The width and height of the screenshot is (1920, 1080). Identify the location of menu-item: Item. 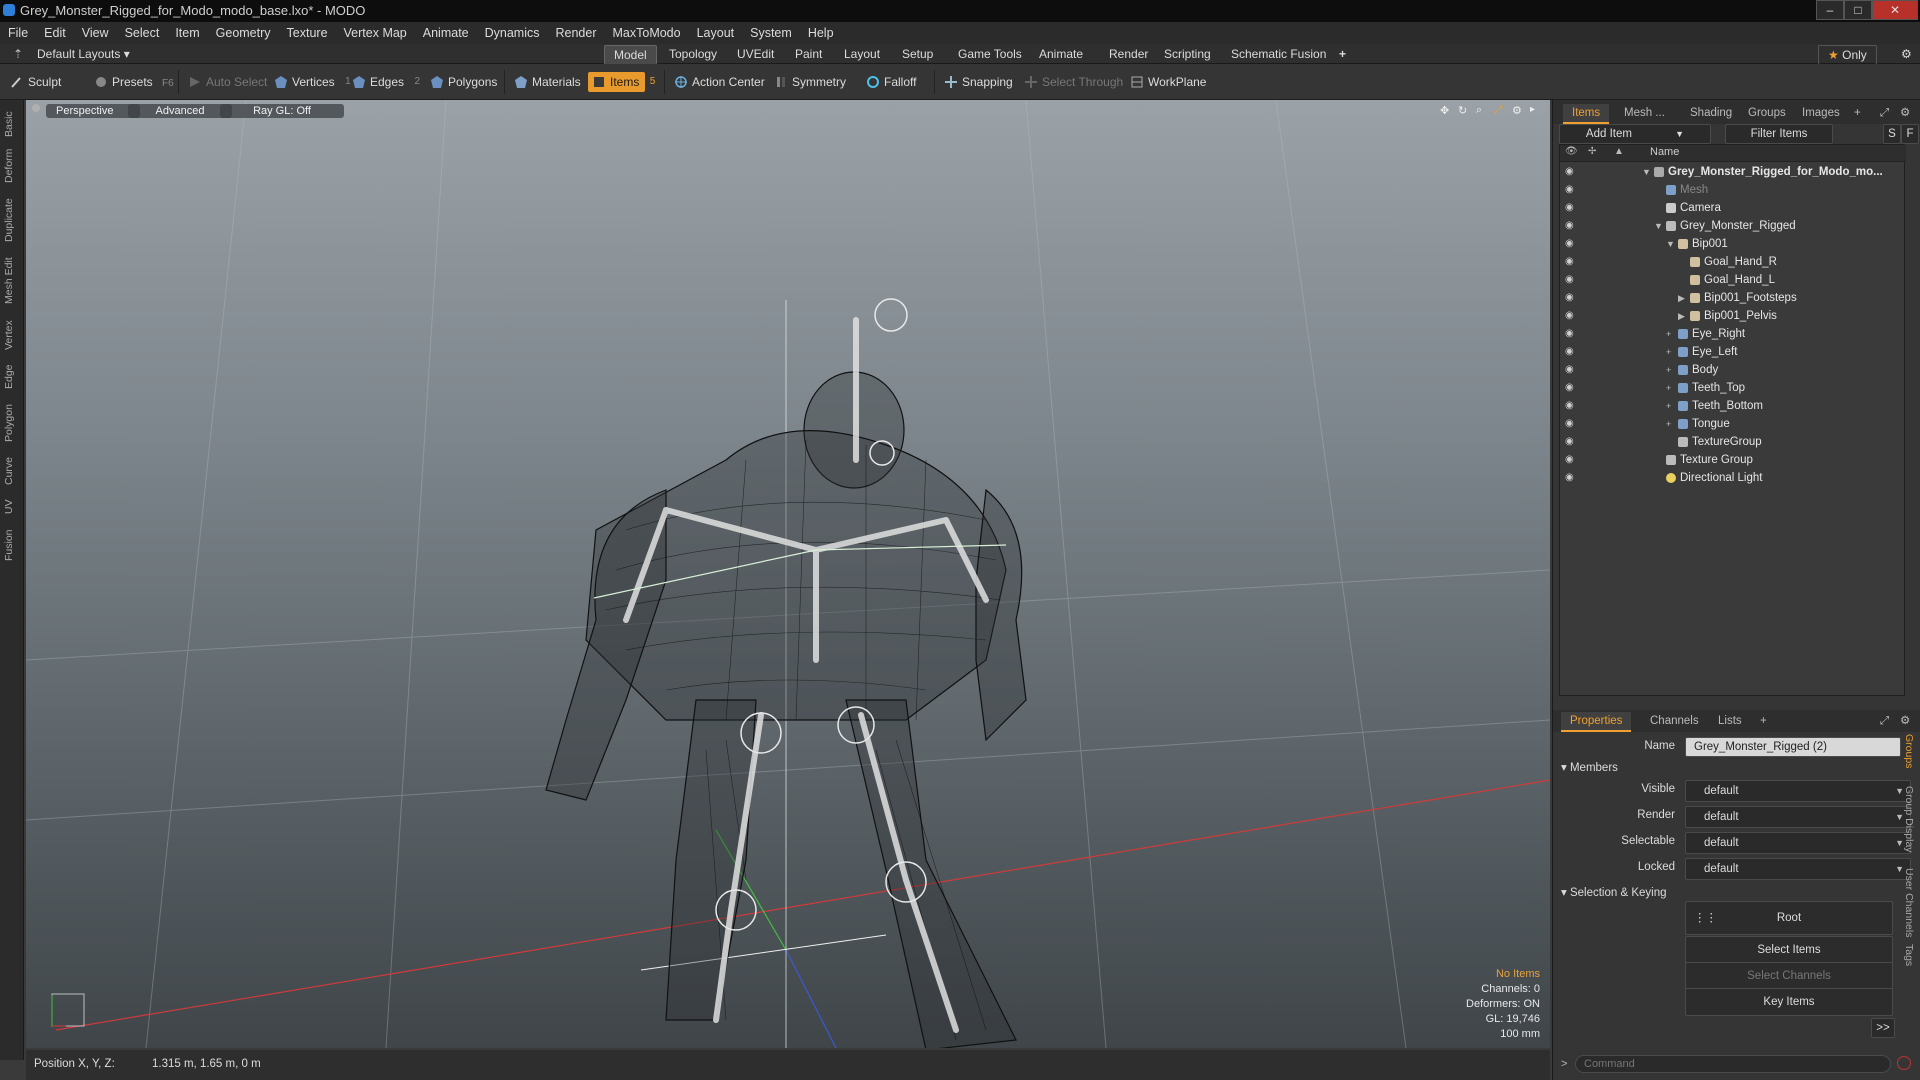
(187, 33).